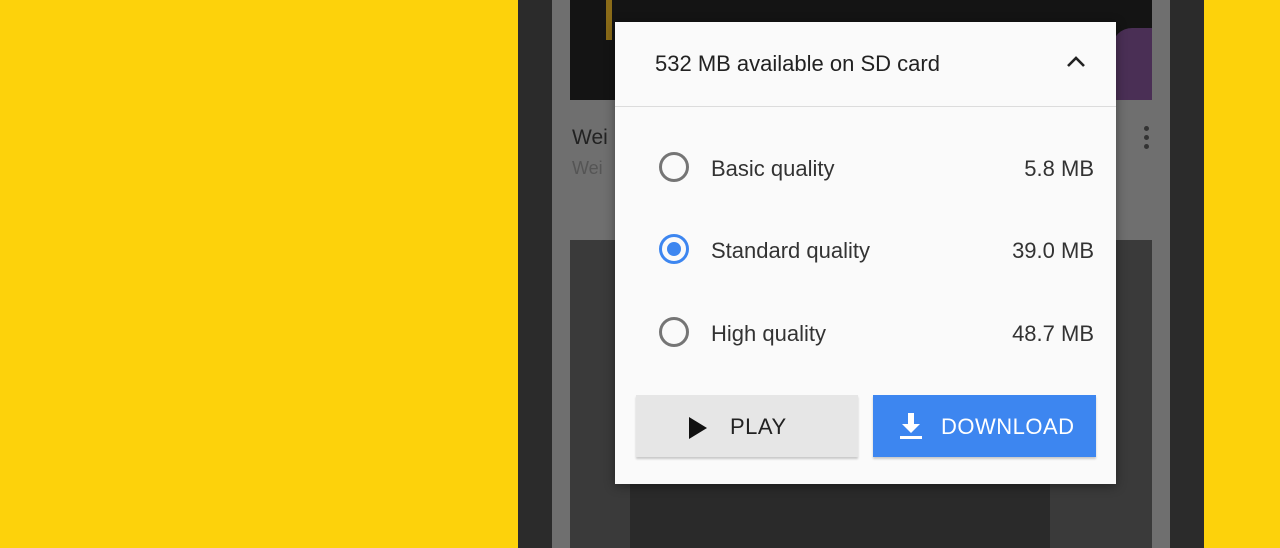 This screenshot has width=1280, height=548. I want to click on video-card-info: Wei Wei, so click(590, 152).